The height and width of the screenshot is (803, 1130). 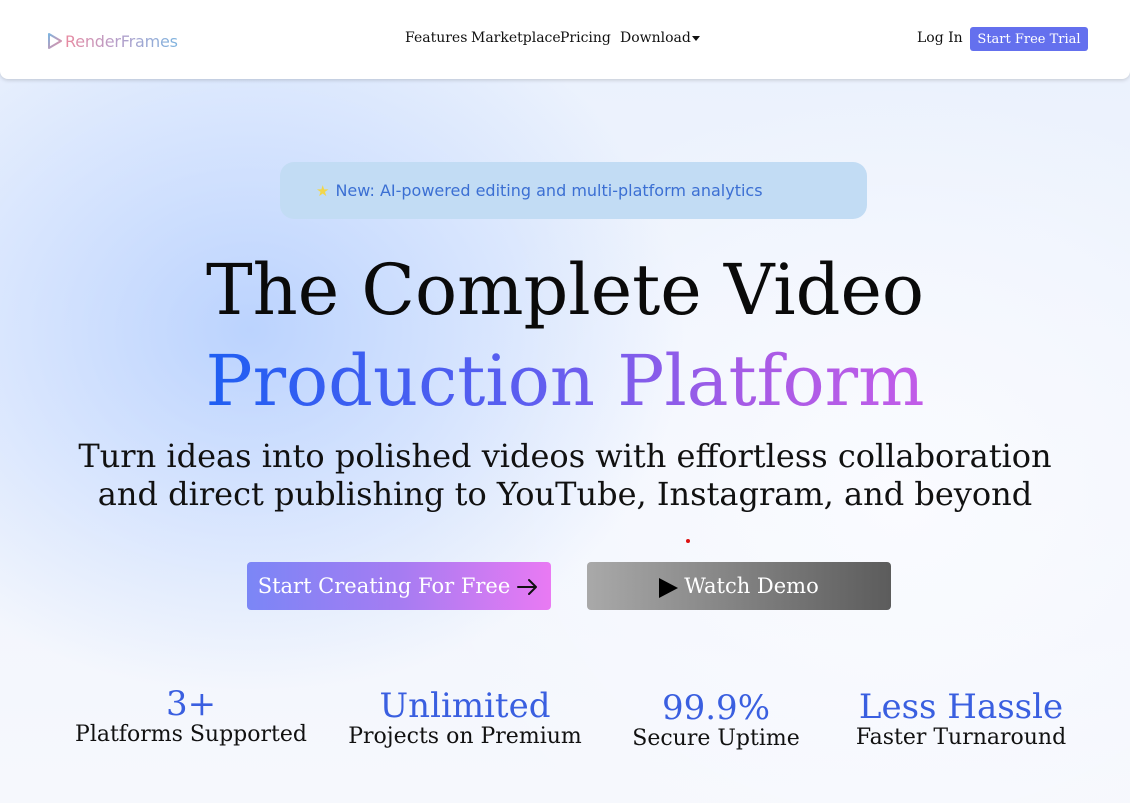 I want to click on nav-pricing: Pricing, so click(x=585, y=38).